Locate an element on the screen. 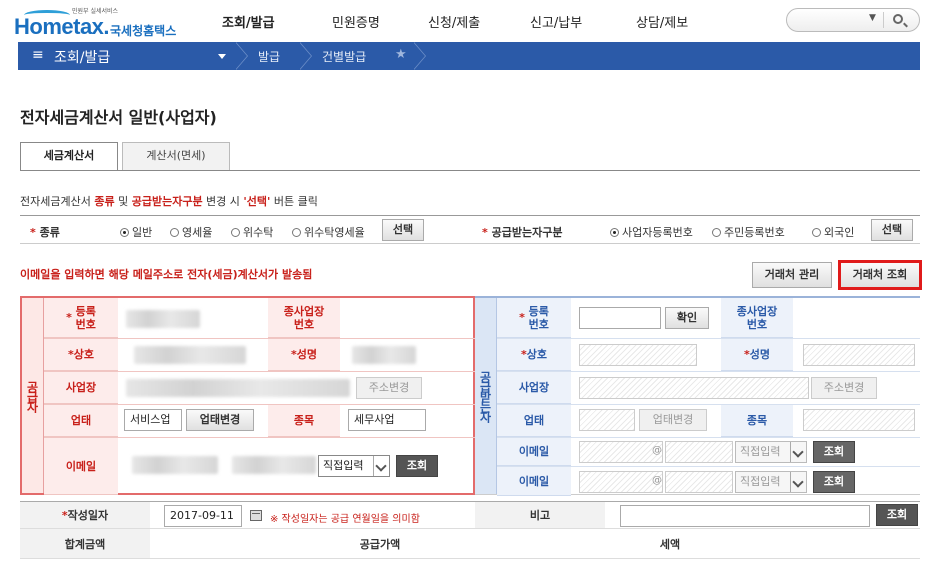 Image resolution: width=940 pixels, height=567 pixels. buyer-email1-domain is located at coordinates (699, 452).